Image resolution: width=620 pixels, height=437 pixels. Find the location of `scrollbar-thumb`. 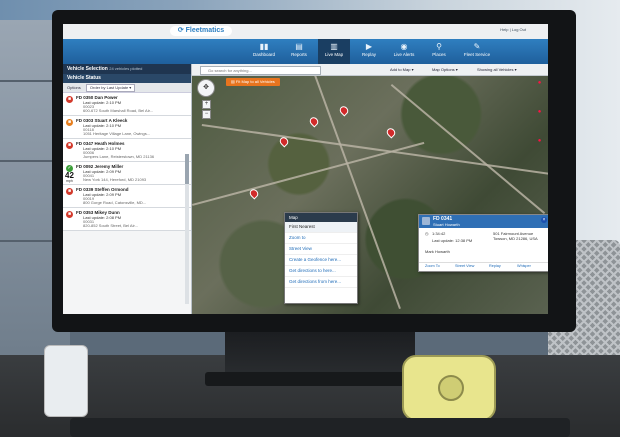

scrollbar-thumb is located at coordinates (187, 169).